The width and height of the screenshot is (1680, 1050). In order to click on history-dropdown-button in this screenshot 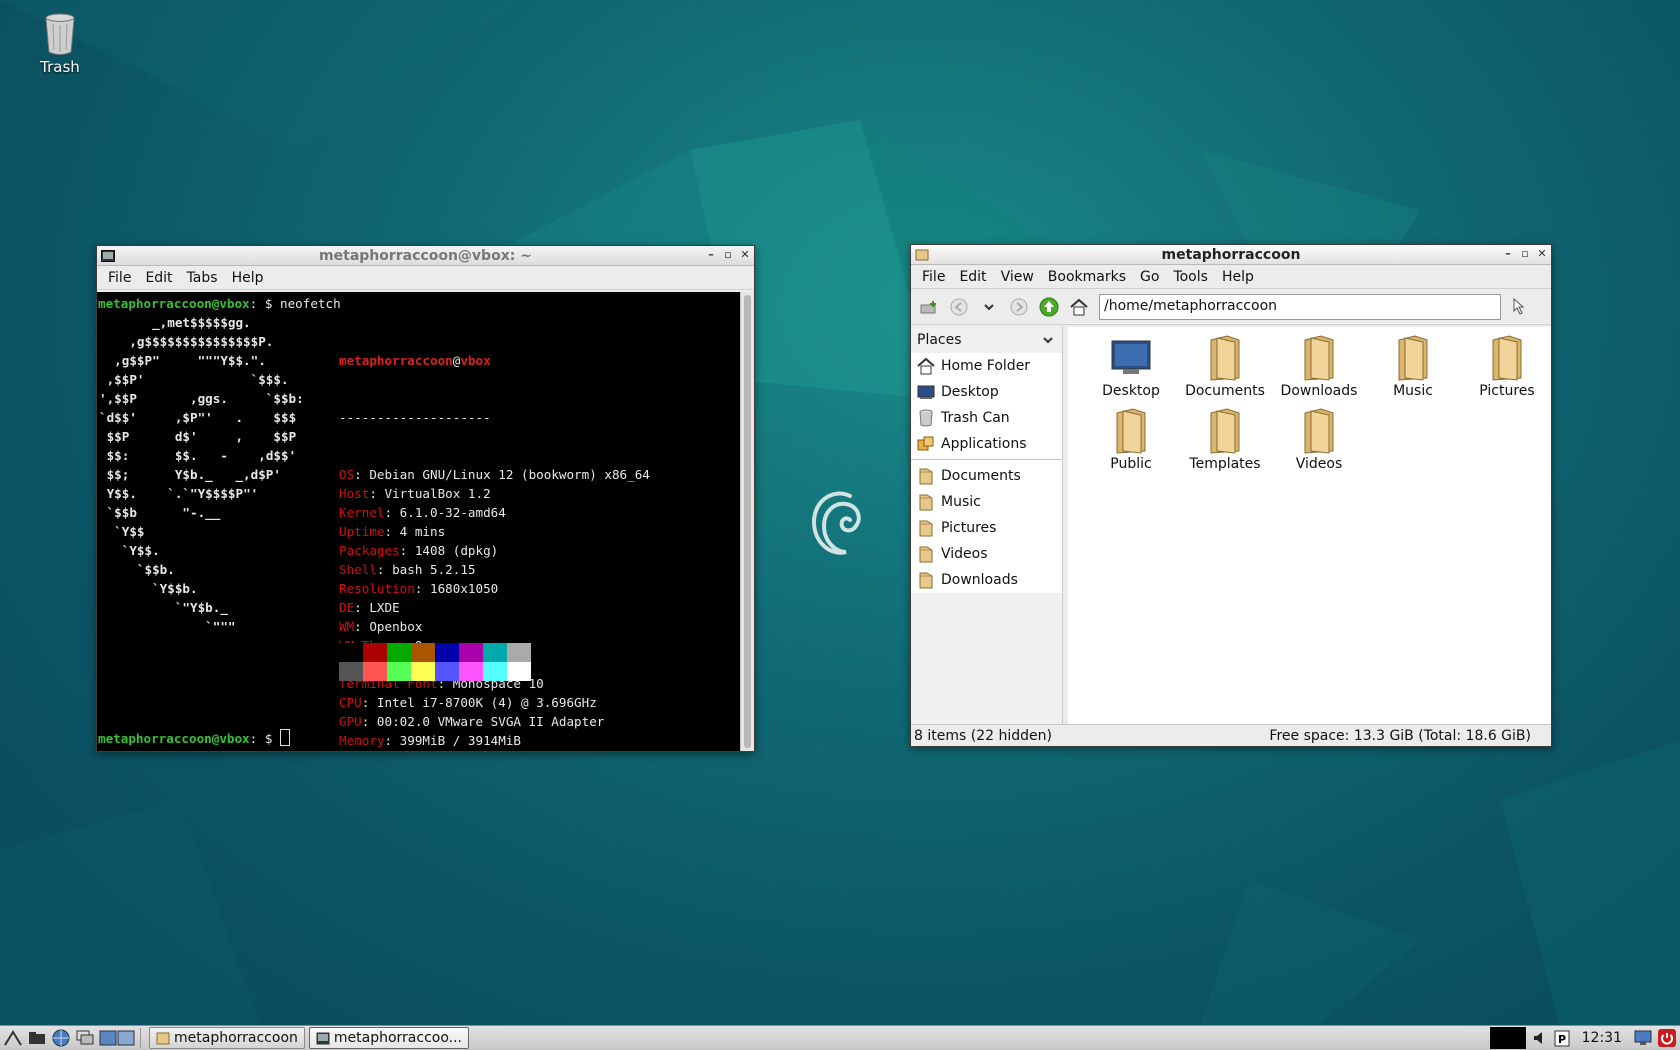, I will do `click(989, 307)`.